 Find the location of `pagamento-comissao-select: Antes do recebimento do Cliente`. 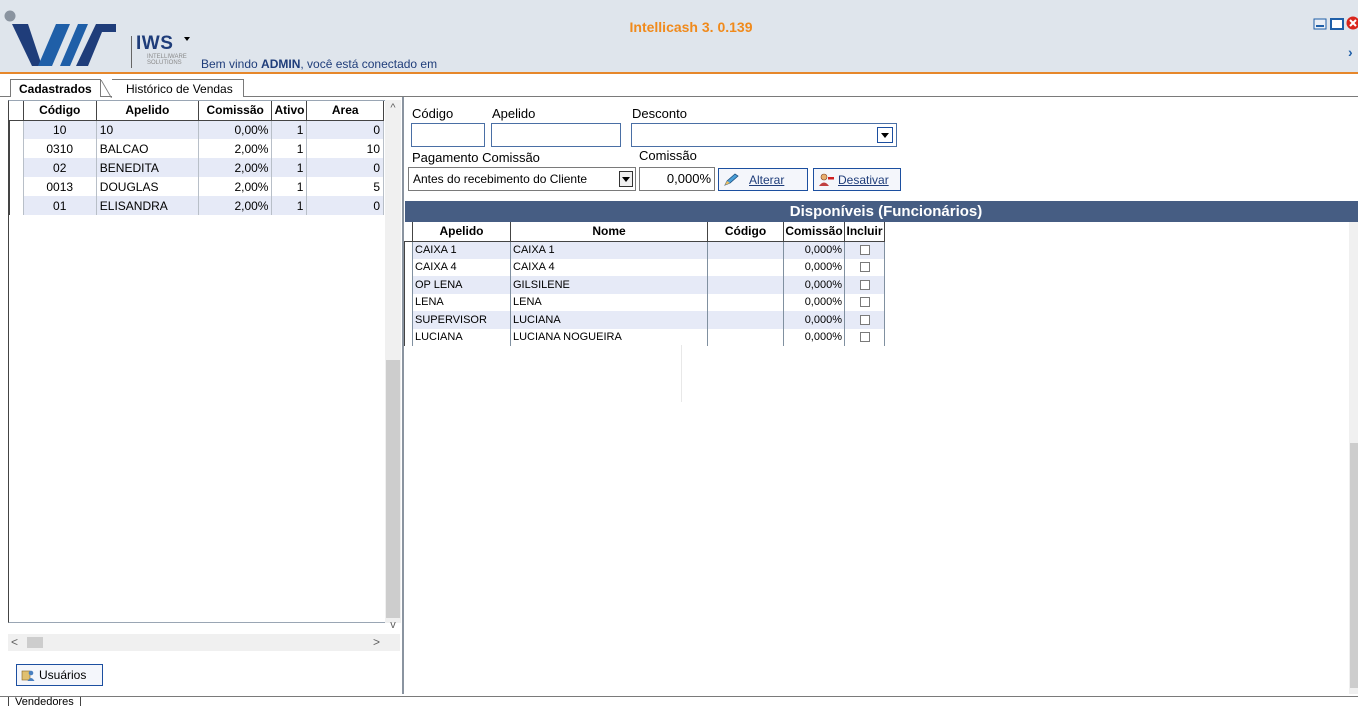

pagamento-comissao-select: Antes do recebimento do Cliente is located at coordinates (522, 179).